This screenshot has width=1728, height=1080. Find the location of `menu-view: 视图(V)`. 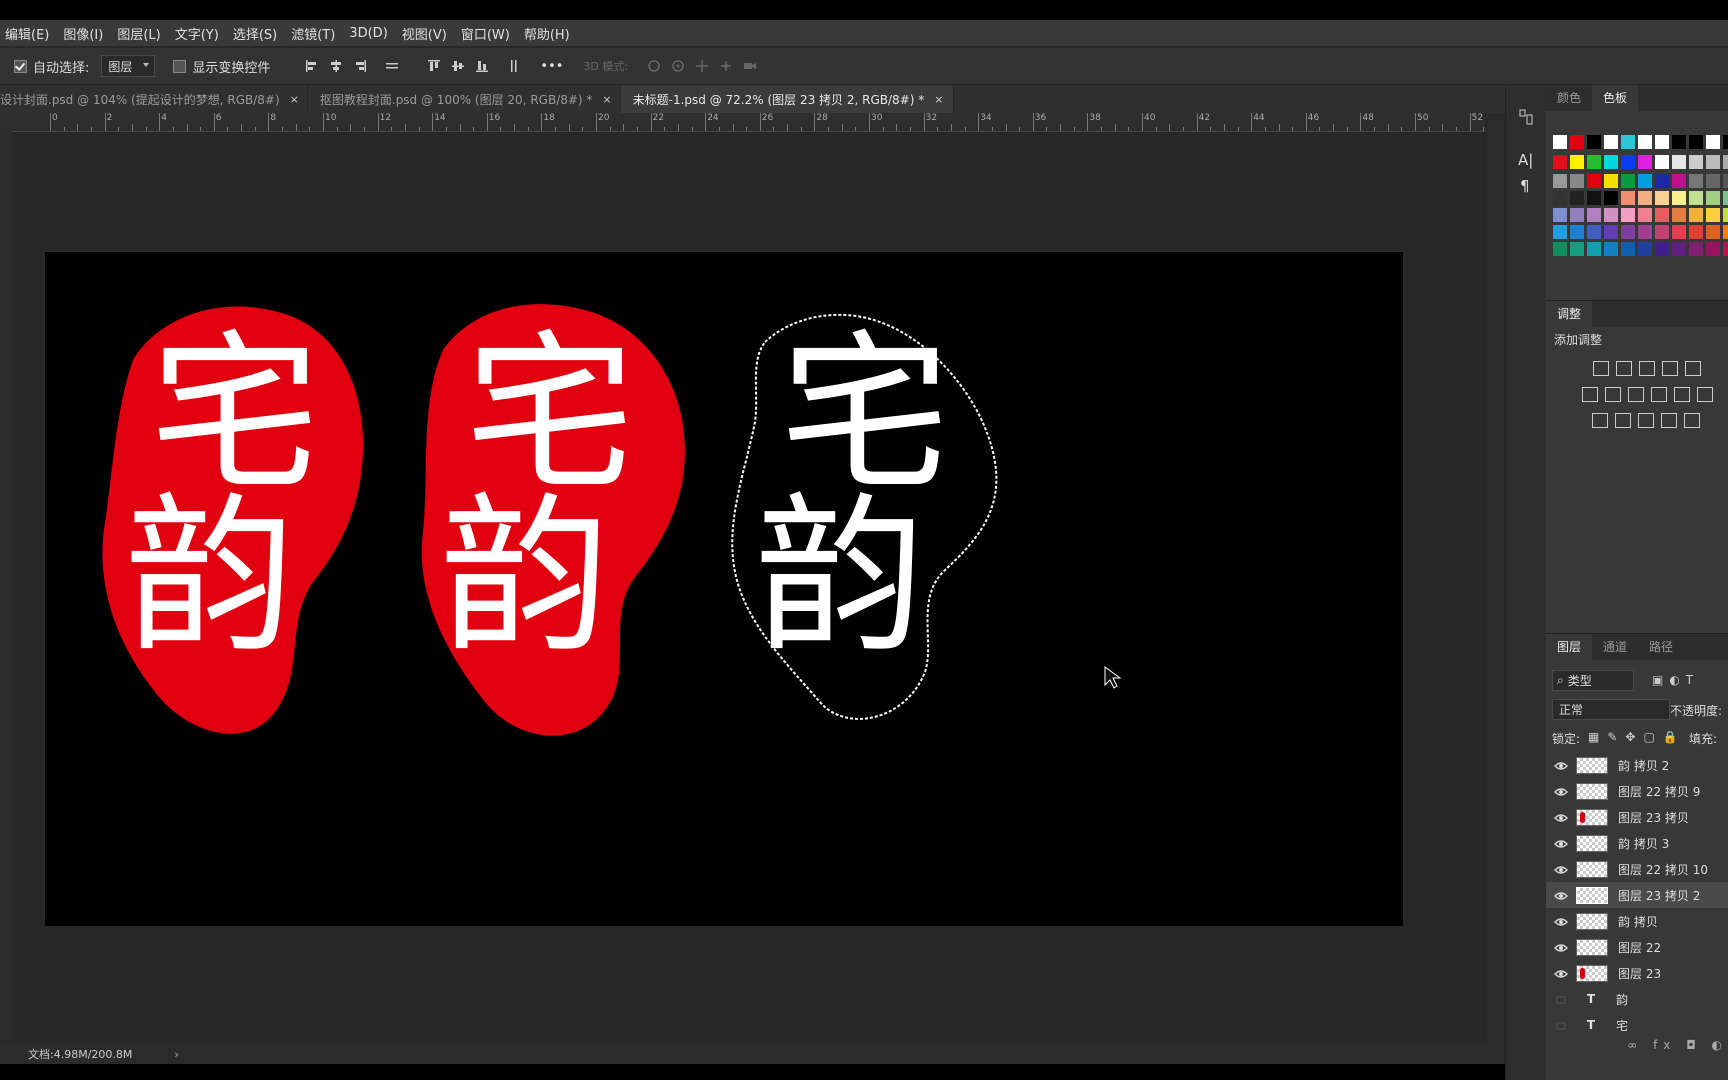

menu-view: 视图(V) is located at coordinates (426, 33).